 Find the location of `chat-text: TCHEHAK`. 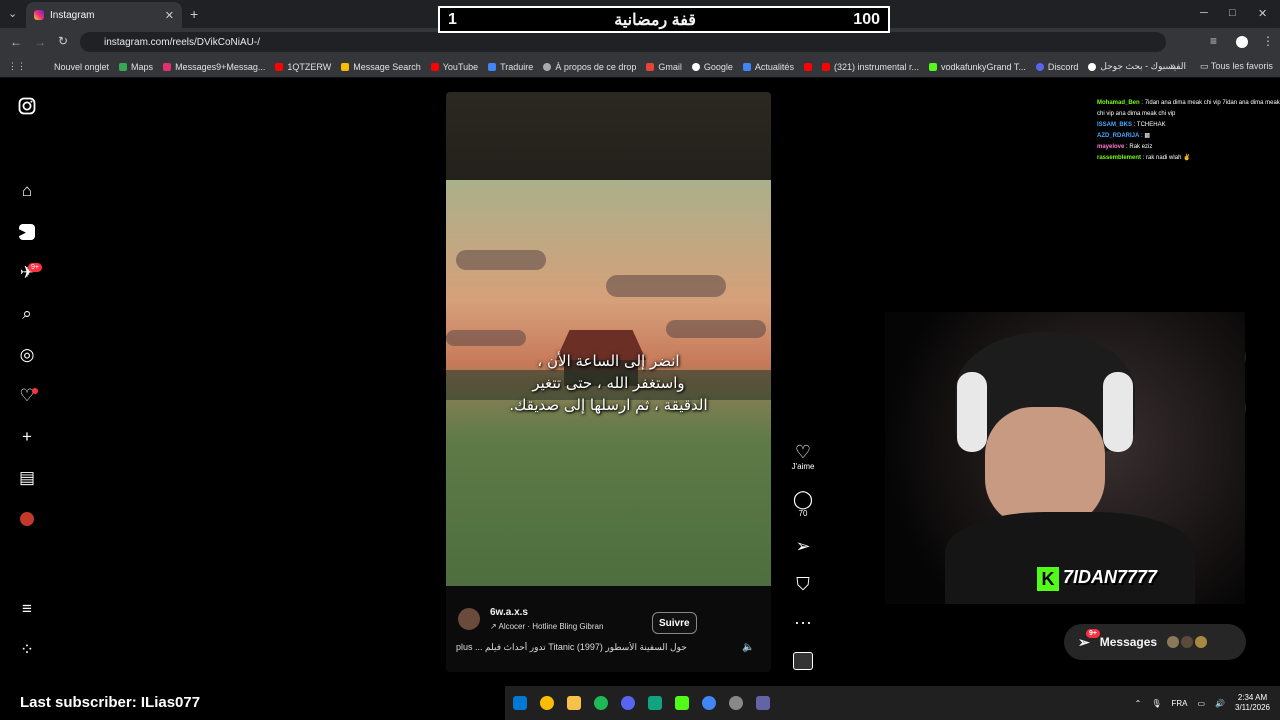

chat-text: TCHEHAK is located at coordinates (1151, 125).